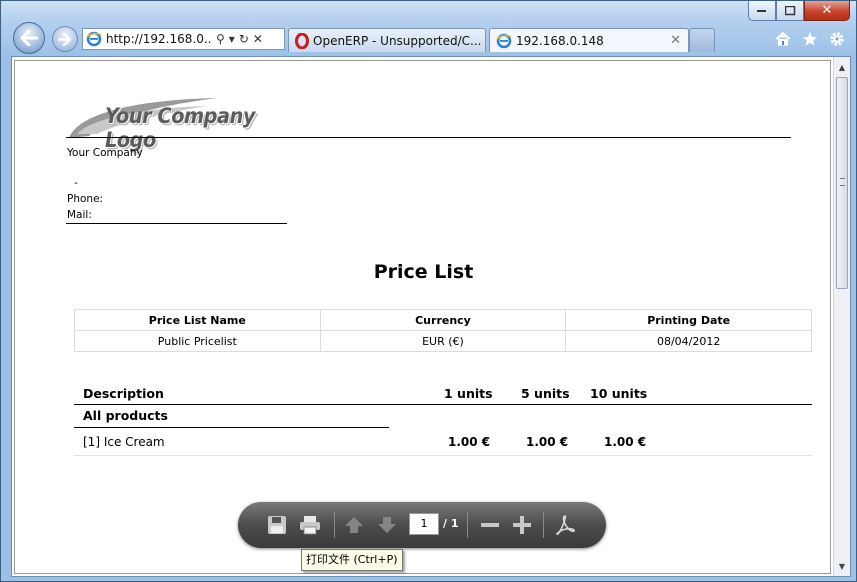 Image resolution: width=857 pixels, height=582 pixels. What do you see at coordinates (625, 442) in the screenshot?
I see `price-qty-10: 1.00 €` at bounding box center [625, 442].